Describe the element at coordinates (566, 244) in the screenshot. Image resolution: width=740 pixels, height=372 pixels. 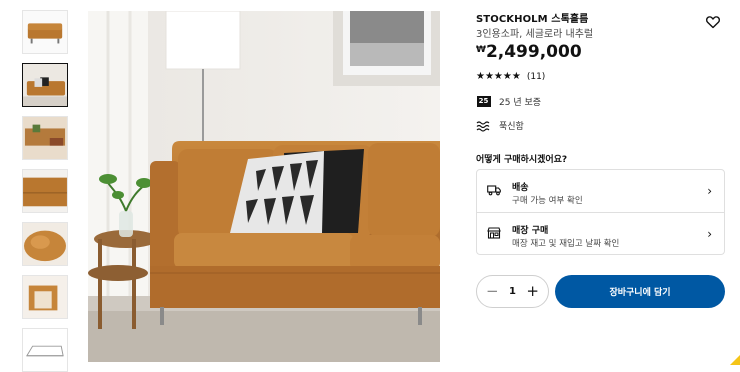
I see `store-subtitle: 매장 재고 및 재입고 날짜 확인` at that location.